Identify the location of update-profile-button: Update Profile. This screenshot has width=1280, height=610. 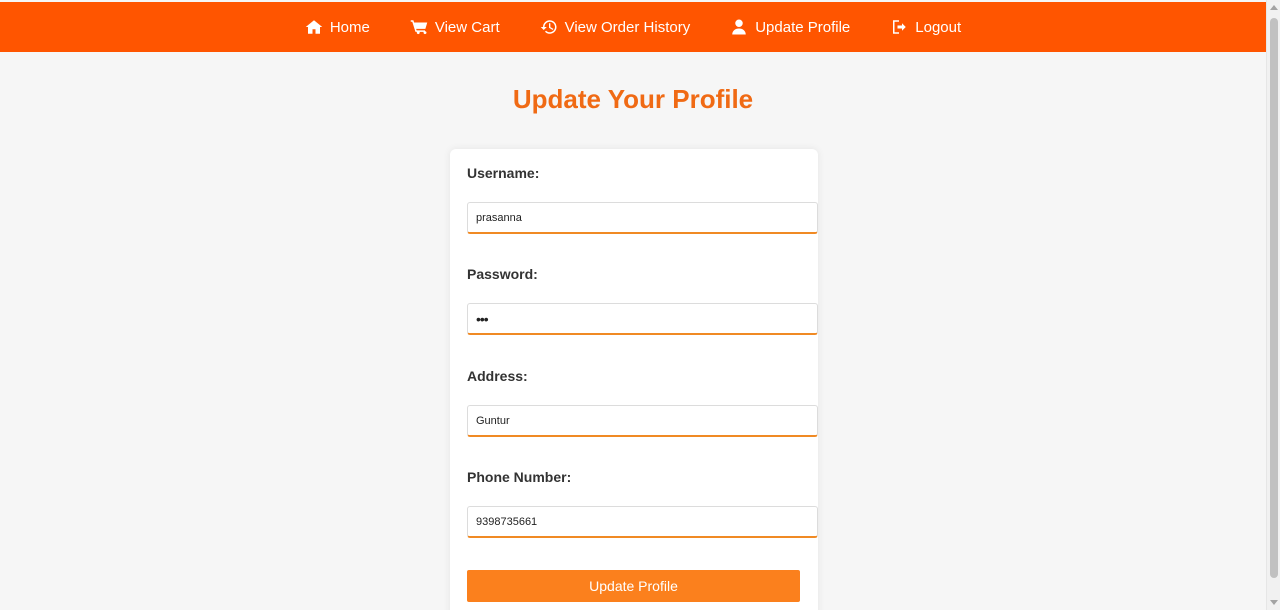
(633, 586).